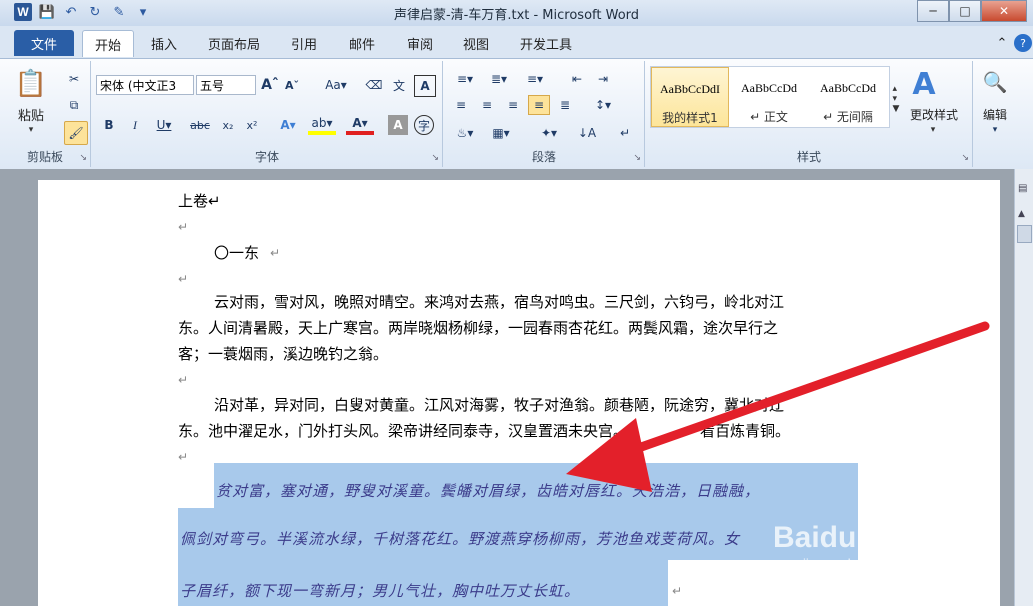 This screenshot has height=606, width=1033. Describe the element at coordinates (849, 537) in the screenshot. I see `watermark-brand: Baidu 经验` at that location.